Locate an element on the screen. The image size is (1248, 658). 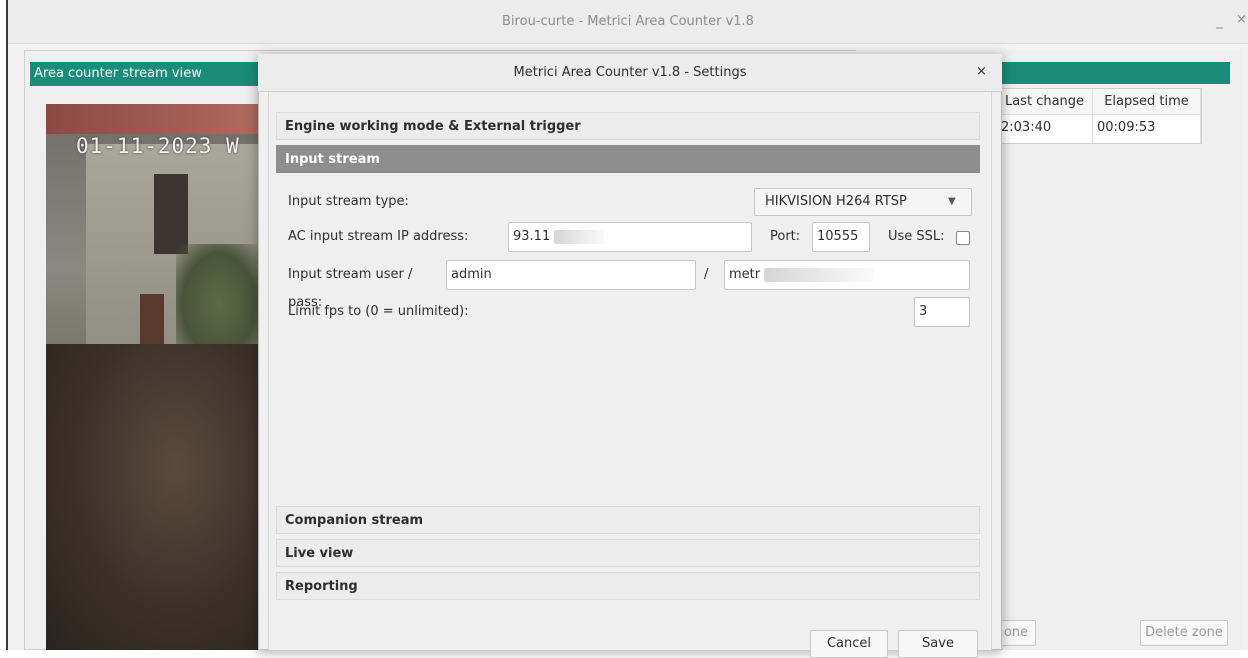
use-ssl-label: Use SSL: is located at coordinates (916, 236).